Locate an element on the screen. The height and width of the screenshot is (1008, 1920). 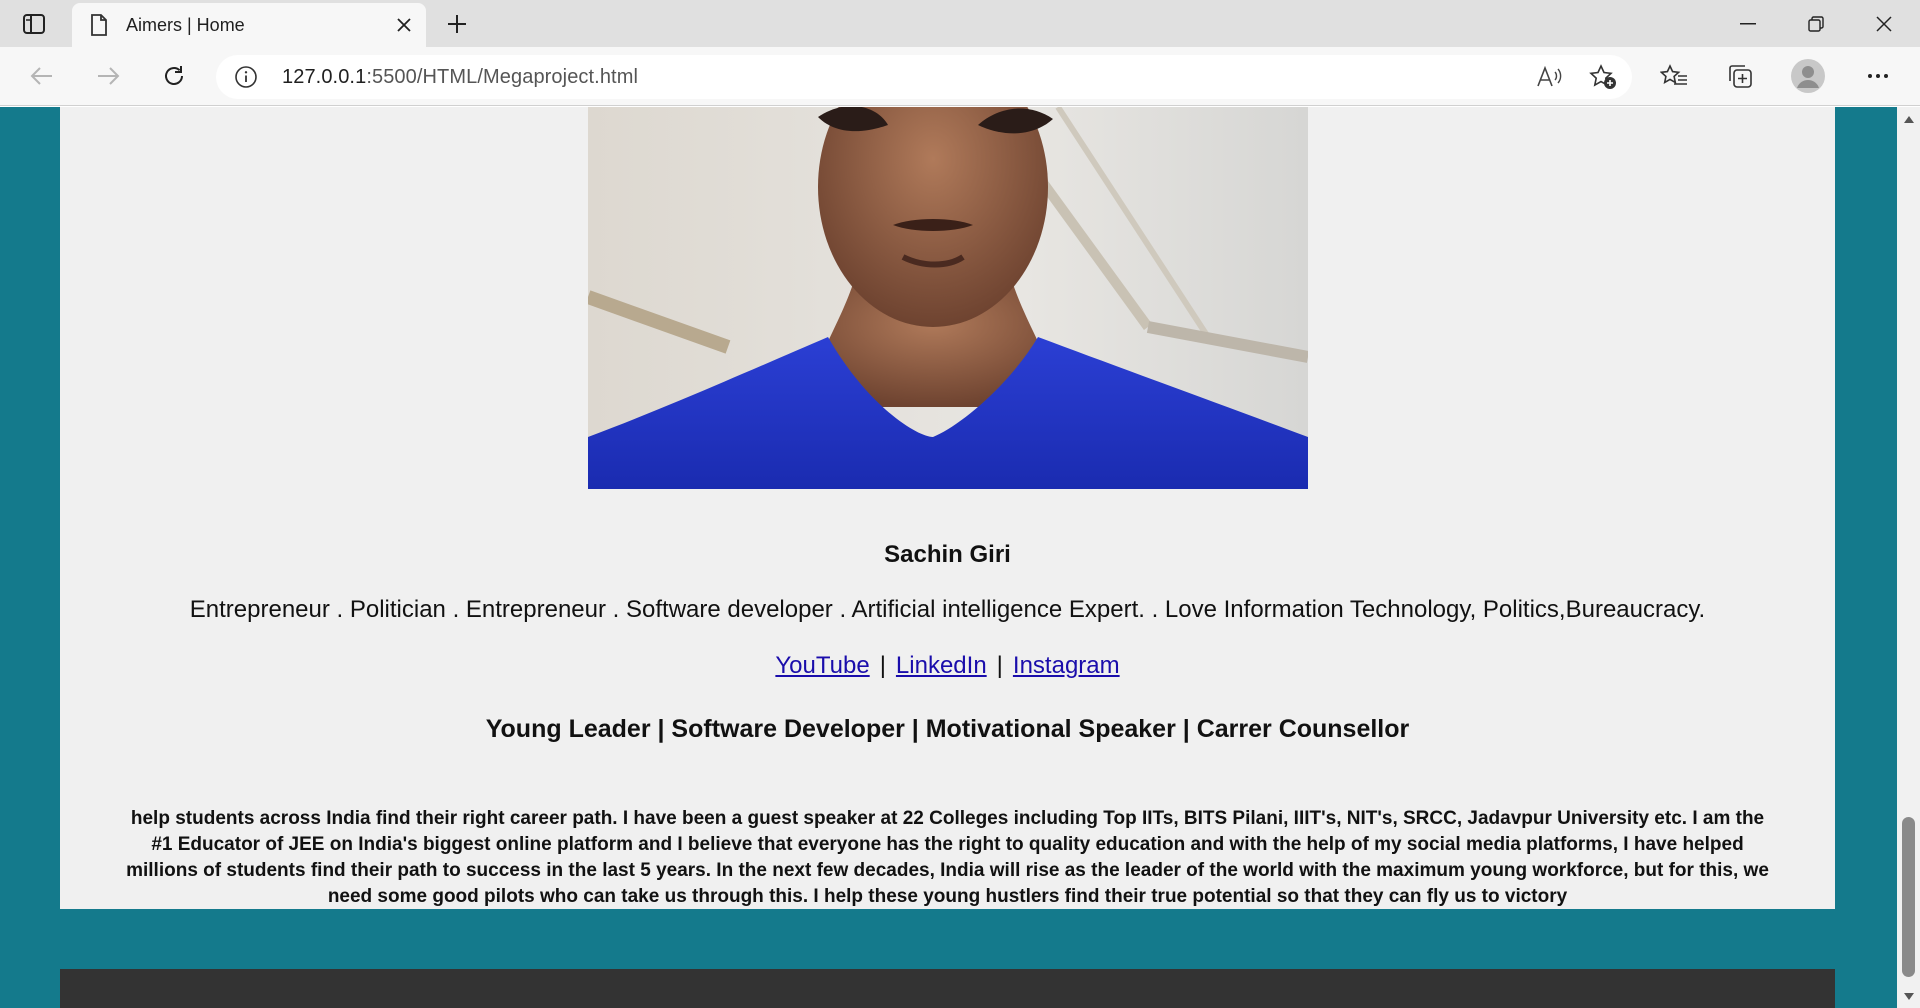
caret-down-icon is located at coordinates (1908, 996).